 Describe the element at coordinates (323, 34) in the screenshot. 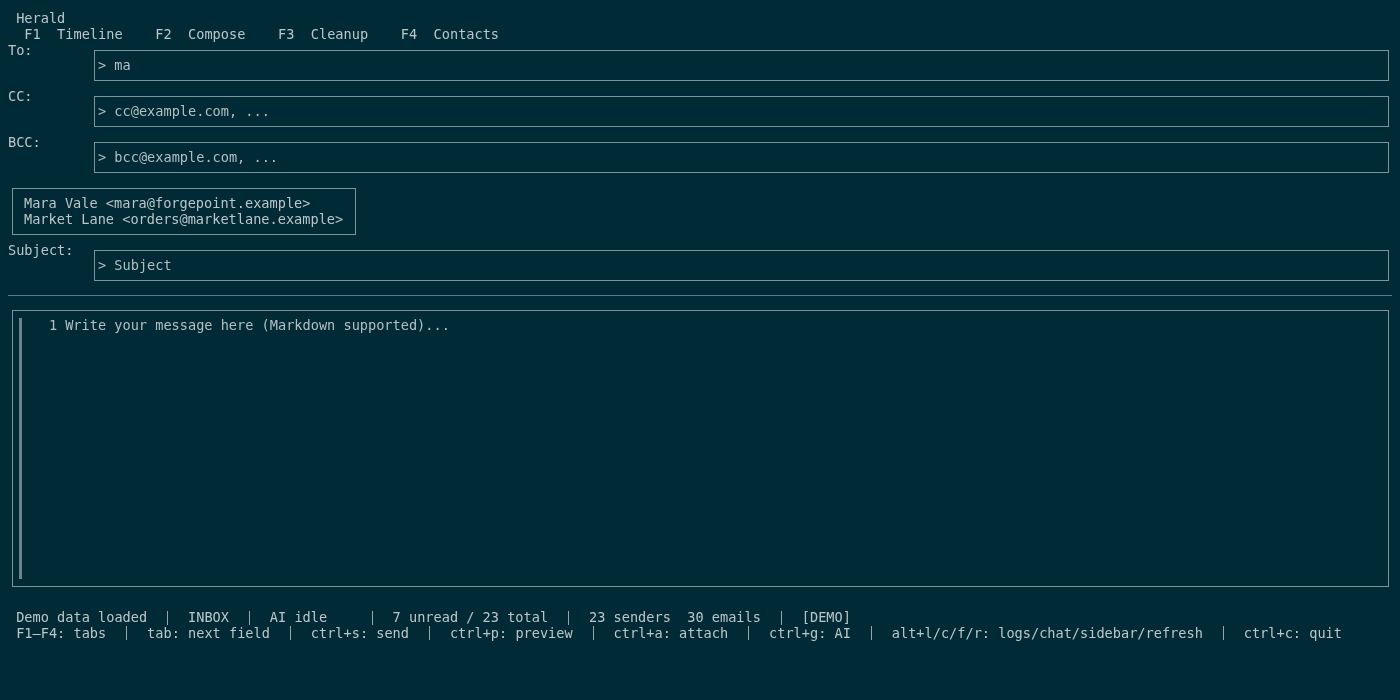

I see `tab: F3 Cleanup` at that location.